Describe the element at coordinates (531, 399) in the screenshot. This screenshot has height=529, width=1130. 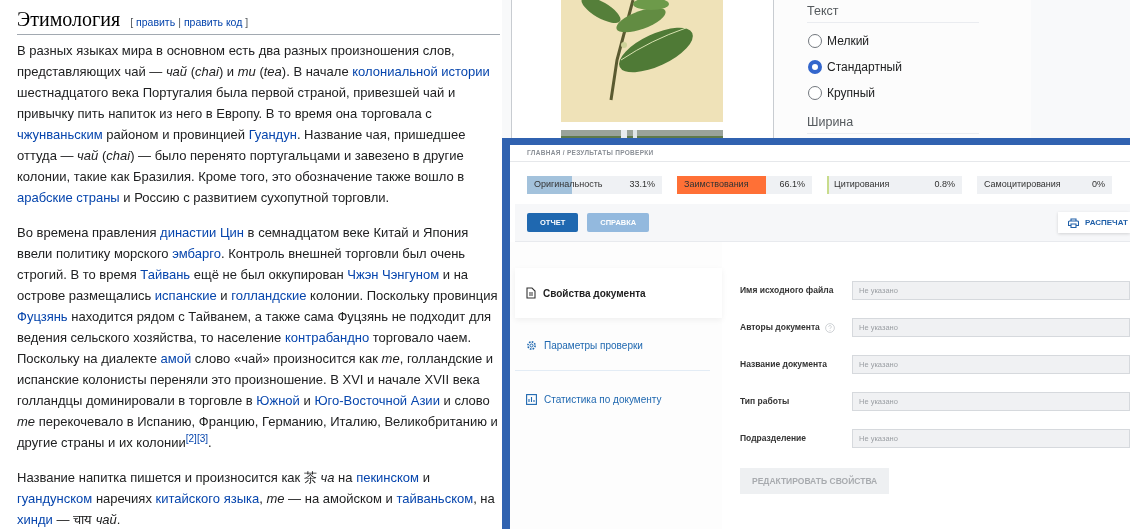
I see `chart-icon` at that location.